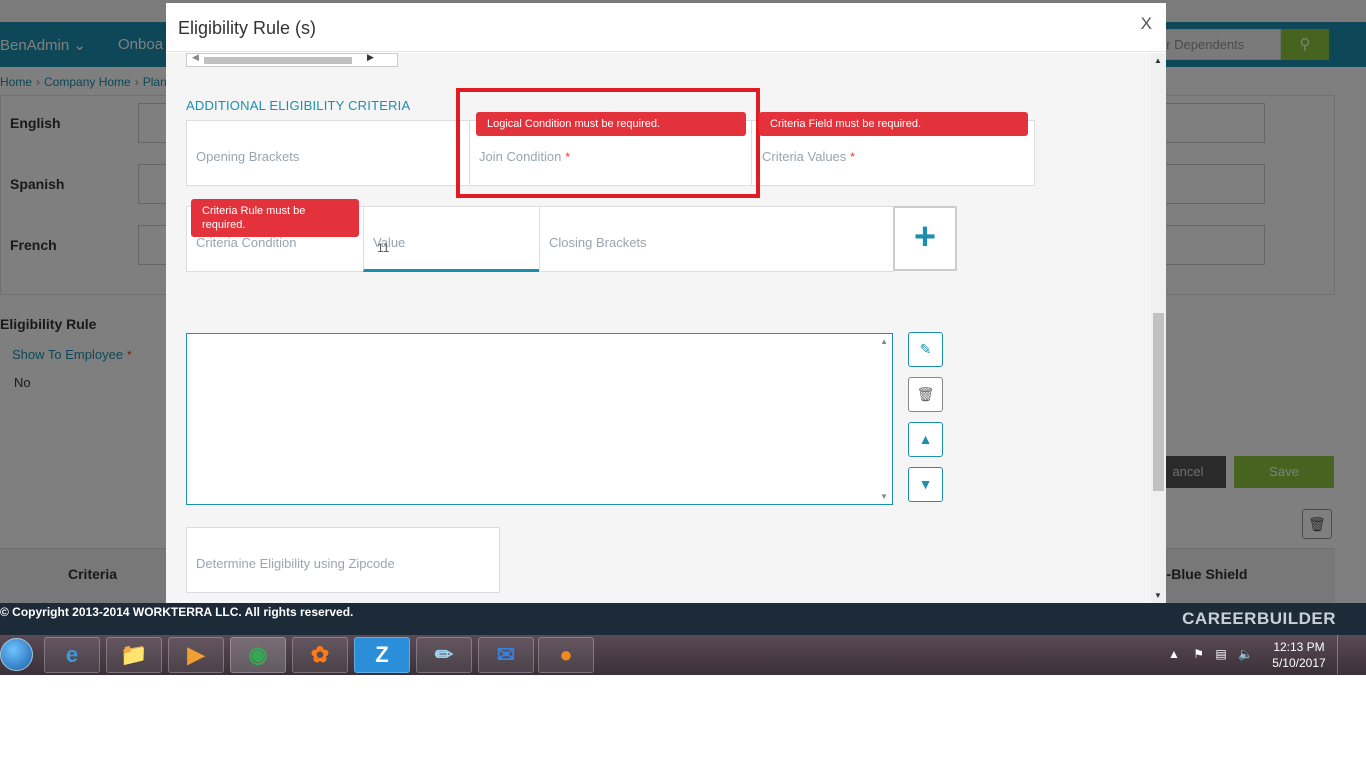 Image resolution: width=1366 pixels, height=768 pixels. Describe the element at coordinates (382, 655) in the screenshot. I see `zoom-icon: Z` at that location.